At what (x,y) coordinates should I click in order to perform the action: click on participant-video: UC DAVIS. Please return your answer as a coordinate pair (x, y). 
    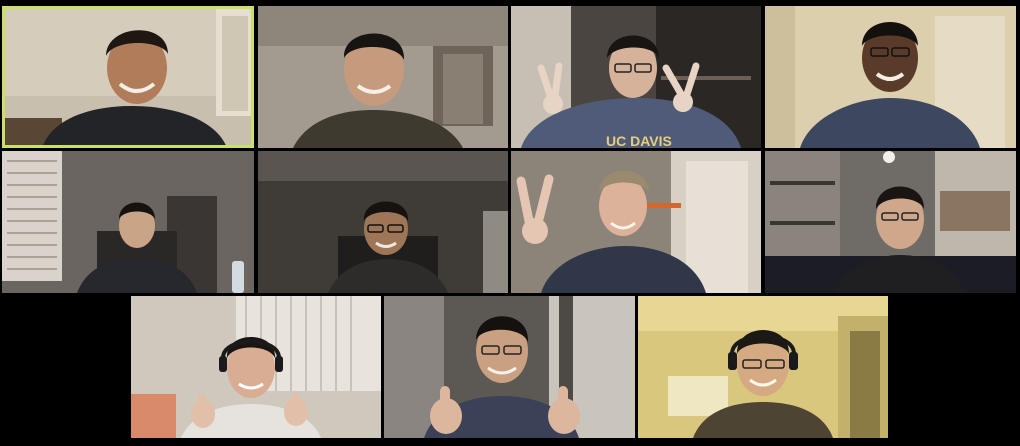
    Looking at the image, I should click on (636, 77).